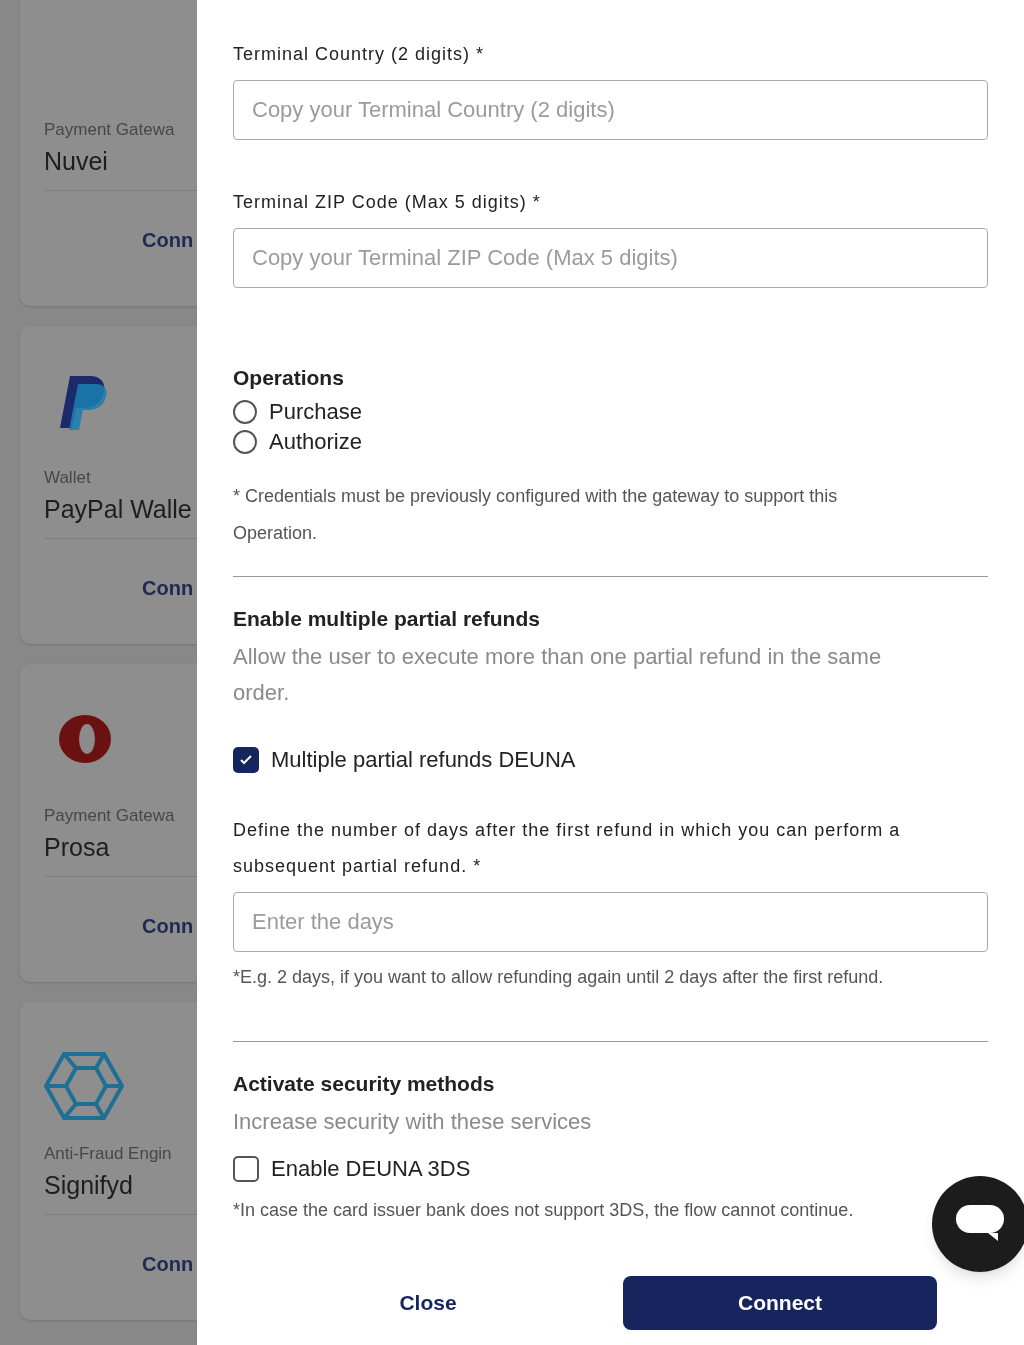 This screenshot has height=1345, width=1024. What do you see at coordinates (359, 54) in the screenshot?
I see `field-label: Terminal Country (2 digits) *` at bounding box center [359, 54].